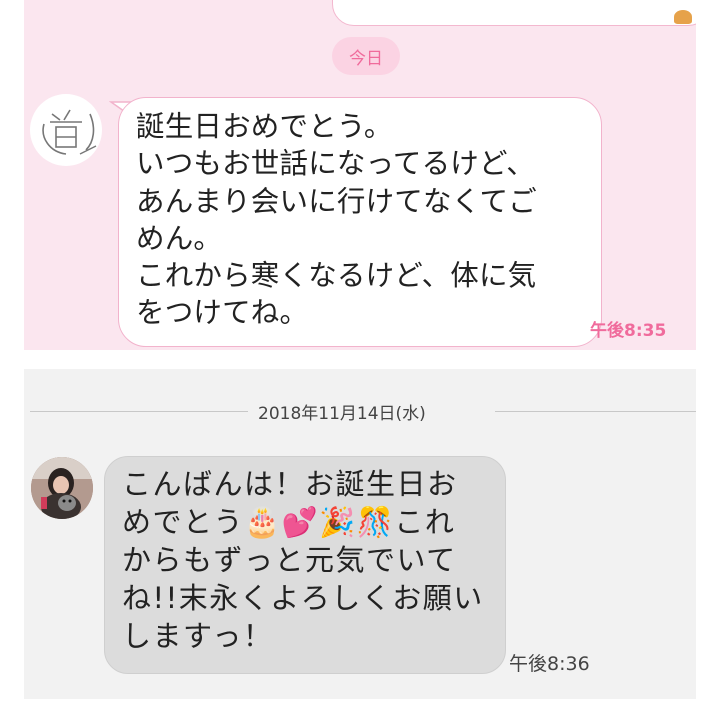  Describe the element at coordinates (69, 132) in the screenshot. I see `sketch-avatar-icon` at that location.